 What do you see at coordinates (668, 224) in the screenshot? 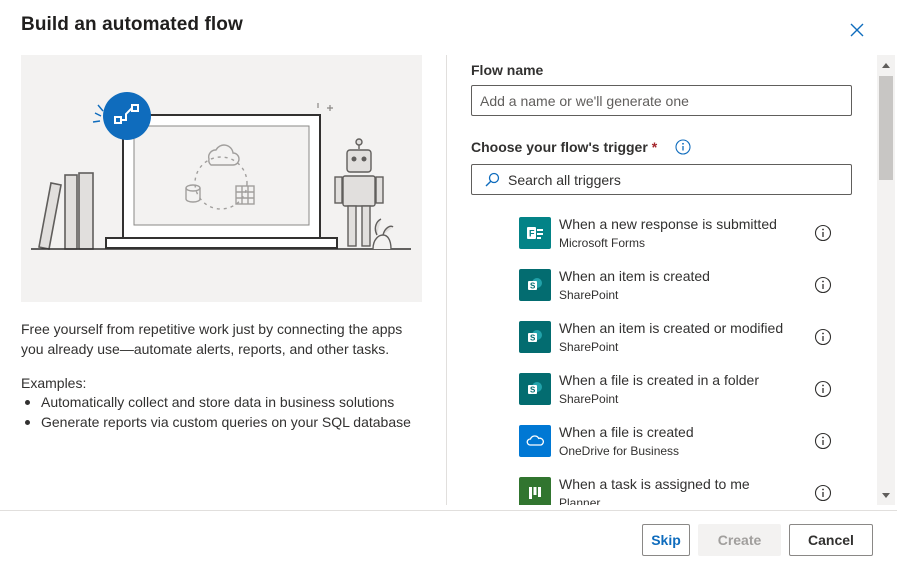
I see `trigger-title: When a new response is submitted` at bounding box center [668, 224].